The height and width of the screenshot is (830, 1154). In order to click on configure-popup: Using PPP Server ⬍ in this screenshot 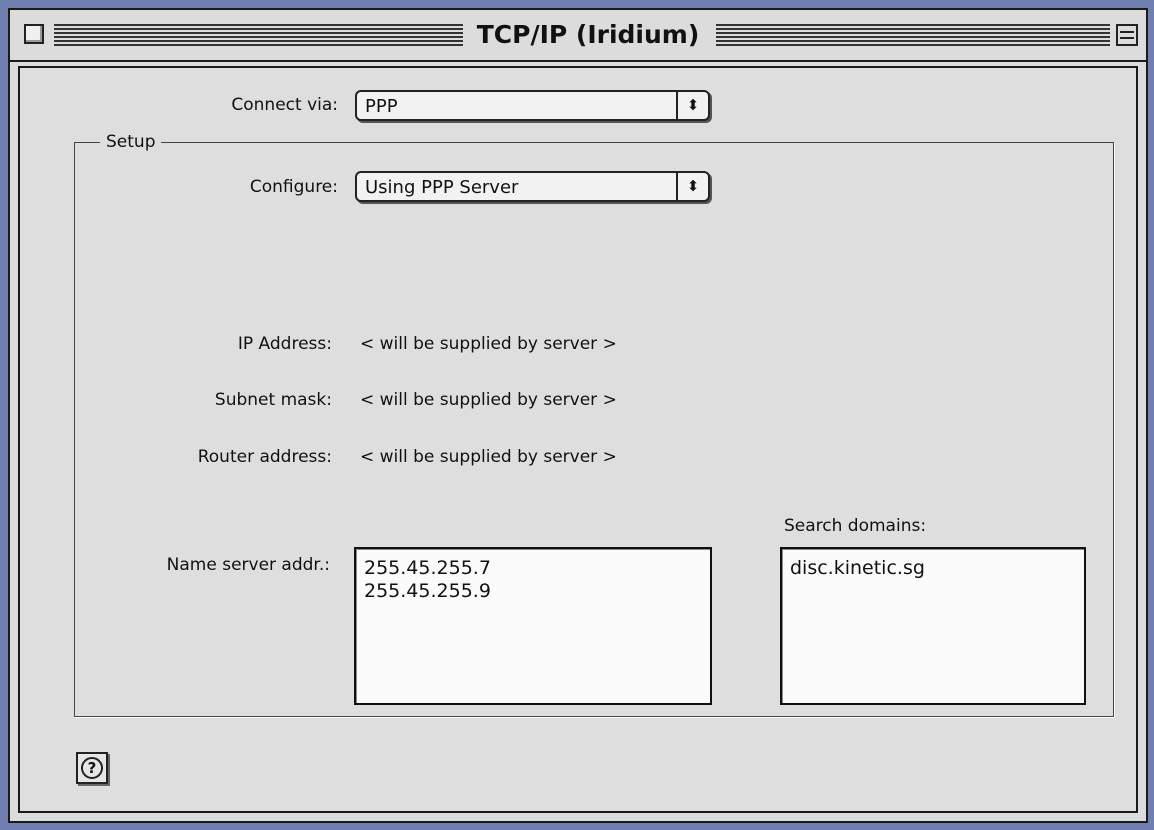, I will do `click(532, 186)`.